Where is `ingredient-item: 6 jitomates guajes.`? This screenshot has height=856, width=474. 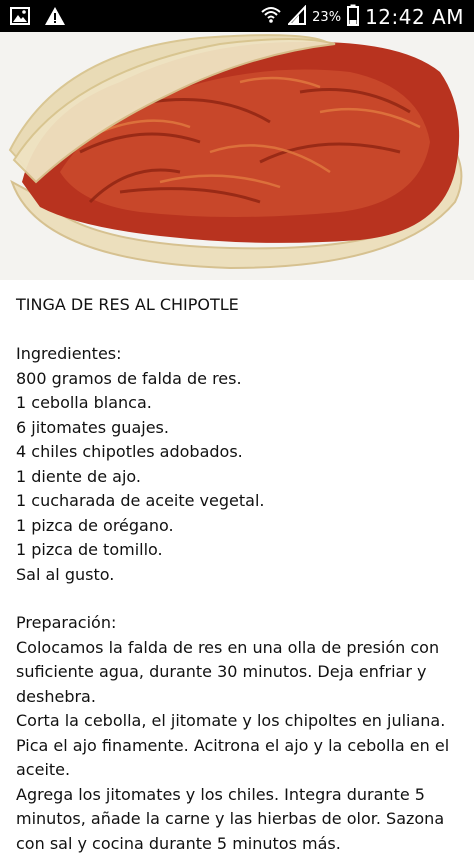 ingredient-item: 6 jitomates guajes. is located at coordinates (241, 428).